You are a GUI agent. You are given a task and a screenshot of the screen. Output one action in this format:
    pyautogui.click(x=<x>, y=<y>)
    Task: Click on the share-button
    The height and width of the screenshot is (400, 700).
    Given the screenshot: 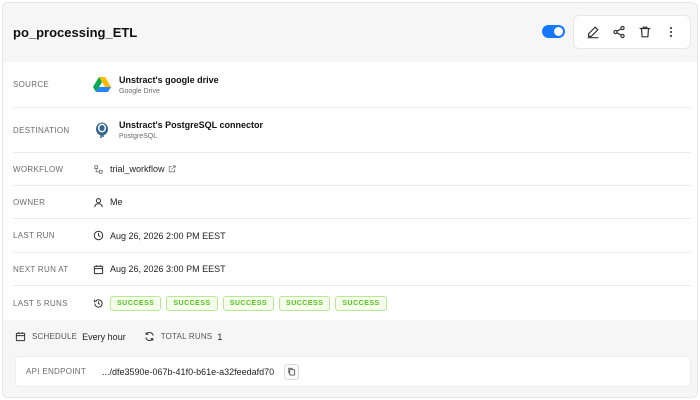 What is the action you would take?
    pyautogui.click(x=619, y=32)
    